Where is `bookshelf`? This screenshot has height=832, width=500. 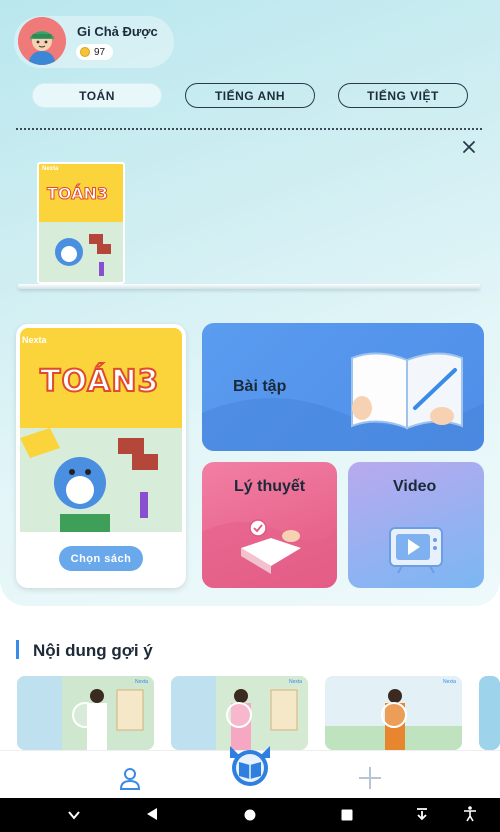
bookshelf is located at coordinates (249, 286).